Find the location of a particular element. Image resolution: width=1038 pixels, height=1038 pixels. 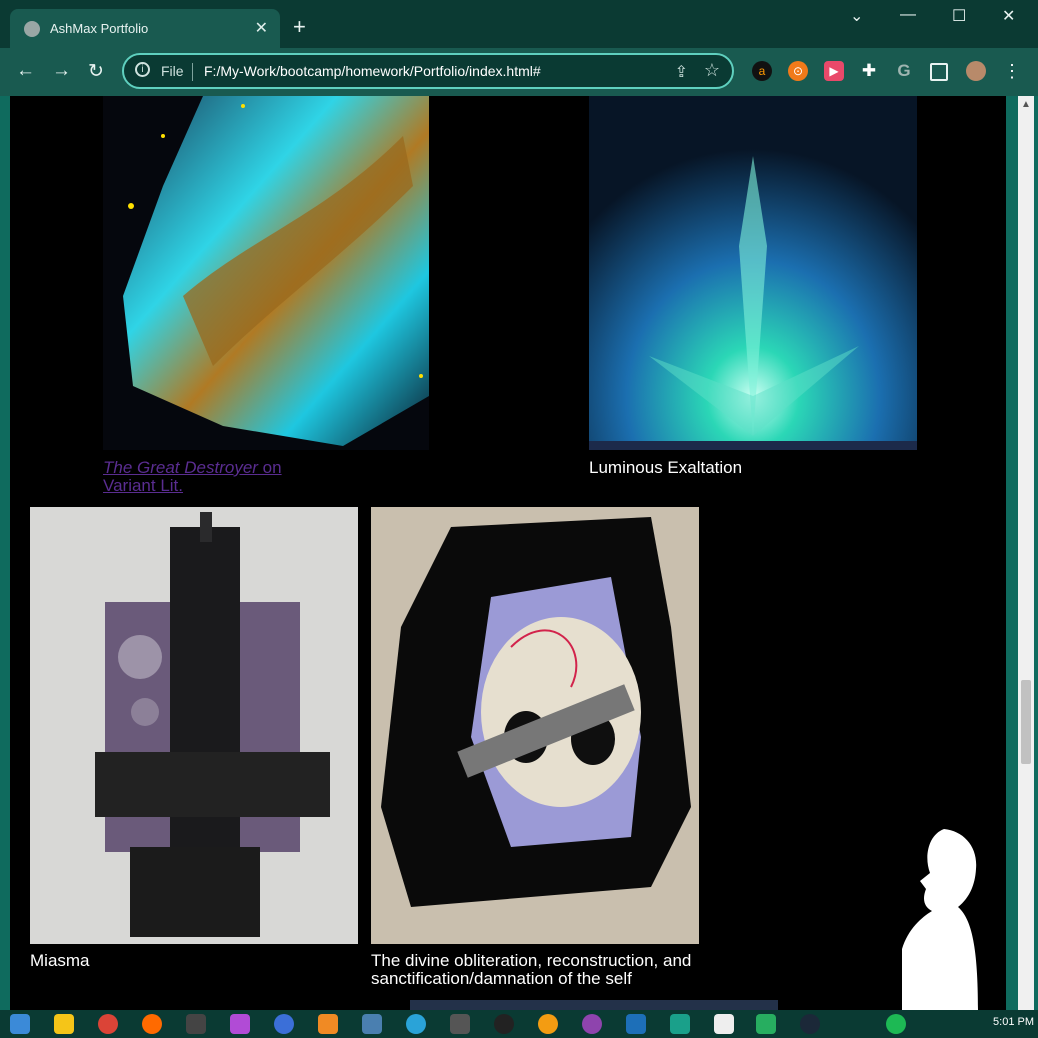

close-window-button: ✕ is located at coordinates (1008, 16).